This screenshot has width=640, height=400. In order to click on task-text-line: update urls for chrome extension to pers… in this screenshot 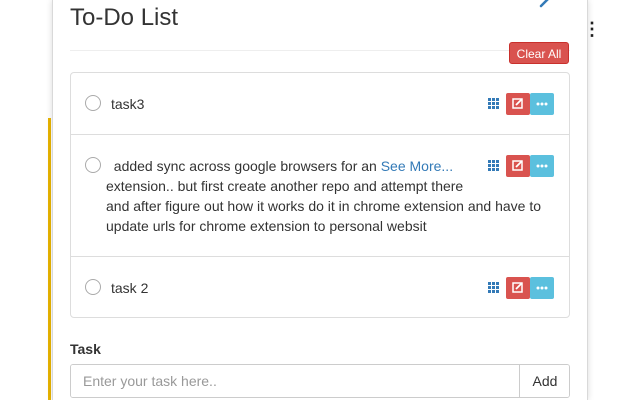, I will do `click(266, 226)`.